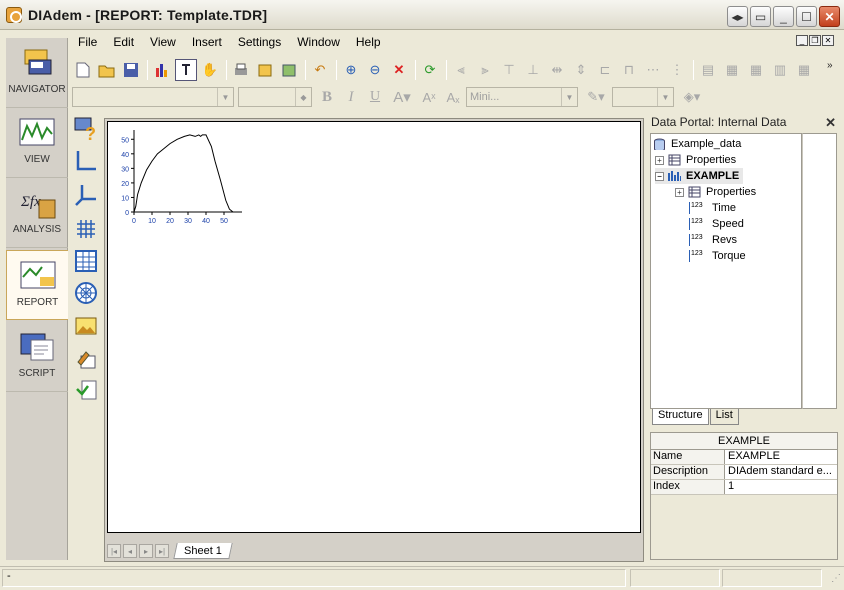  What do you see at coordinates (318, 42) in the screenshot?
I see `menu-window: Window` at bounding box center [318, 42].